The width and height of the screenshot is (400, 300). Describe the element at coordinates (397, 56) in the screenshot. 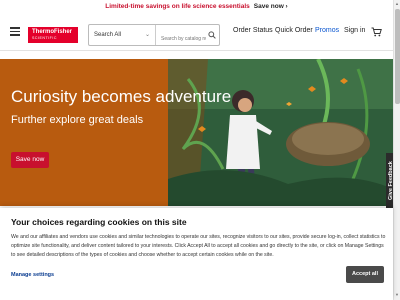

I see `scroll-thumb` at that location.